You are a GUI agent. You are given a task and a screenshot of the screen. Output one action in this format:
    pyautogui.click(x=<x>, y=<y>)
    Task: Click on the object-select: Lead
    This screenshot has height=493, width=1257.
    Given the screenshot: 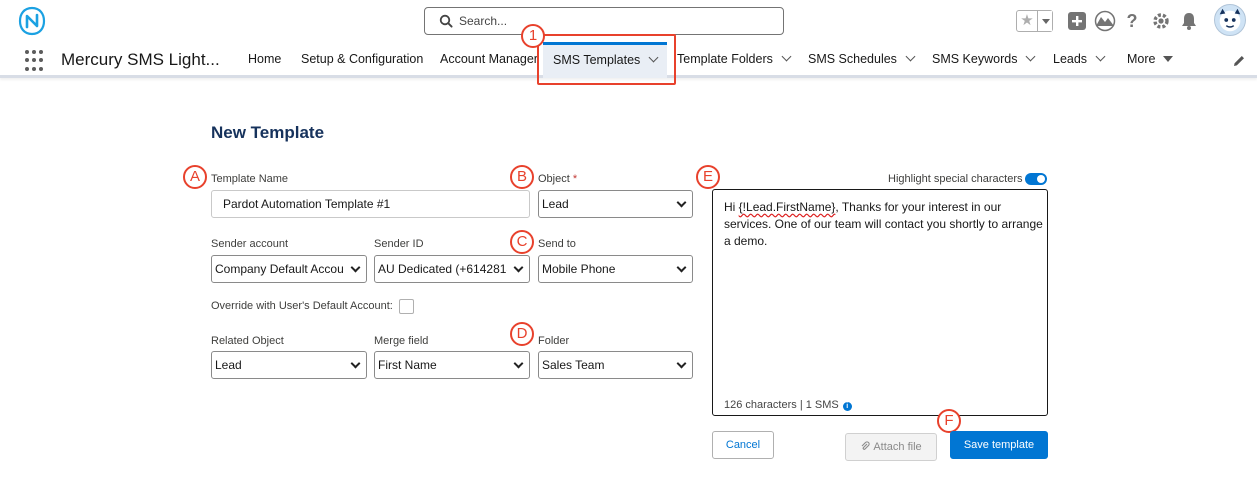 What is the action you would take?
    pyautogui.click(x=615, y=204)
    